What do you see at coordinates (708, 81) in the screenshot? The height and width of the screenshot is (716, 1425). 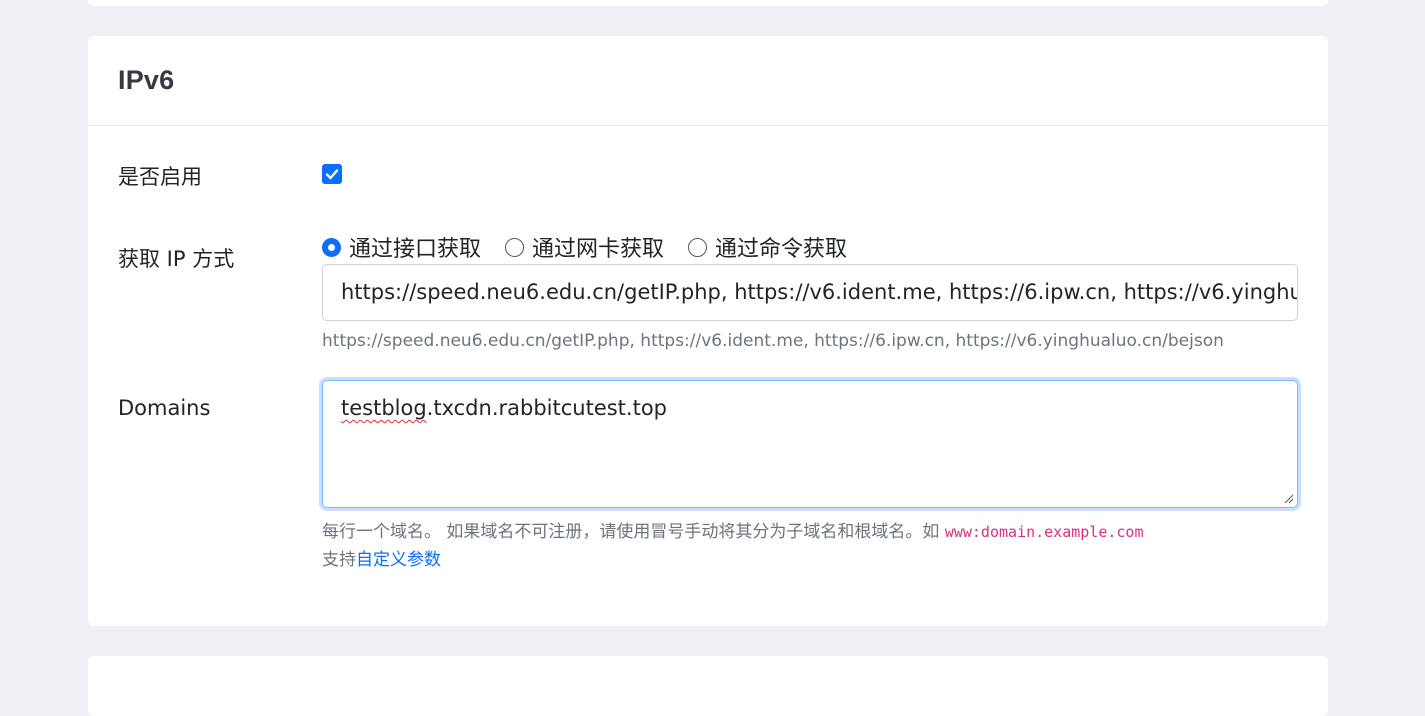 I see `card-header: IPv6` at bounding box center [708, 81].